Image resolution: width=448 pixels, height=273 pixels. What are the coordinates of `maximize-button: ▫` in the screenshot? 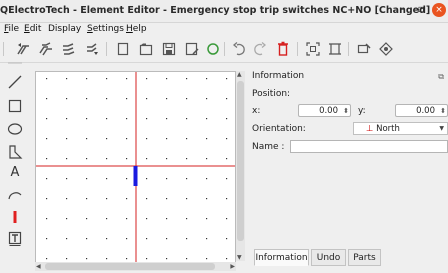 It's located at (421, 10).